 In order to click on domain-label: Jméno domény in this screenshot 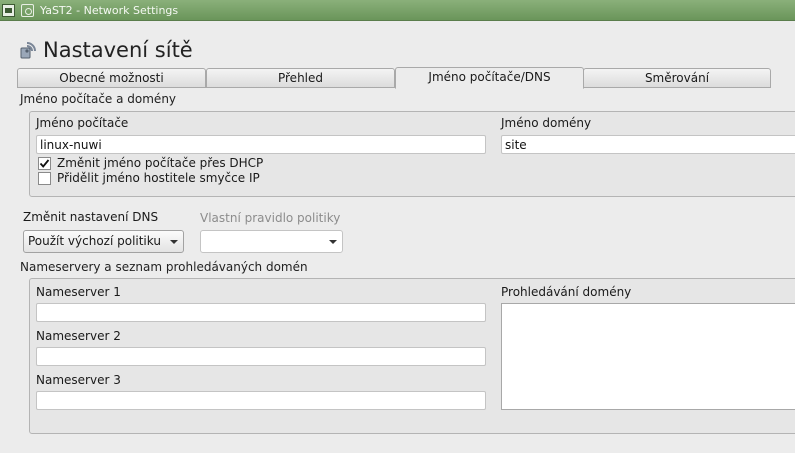, I will do `click(546, 123)`.